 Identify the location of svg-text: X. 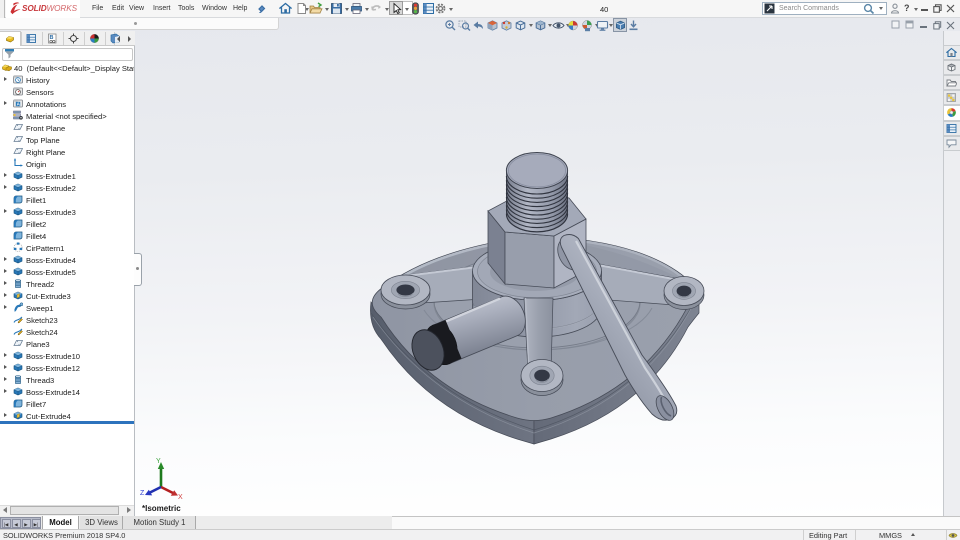
(180, 497).